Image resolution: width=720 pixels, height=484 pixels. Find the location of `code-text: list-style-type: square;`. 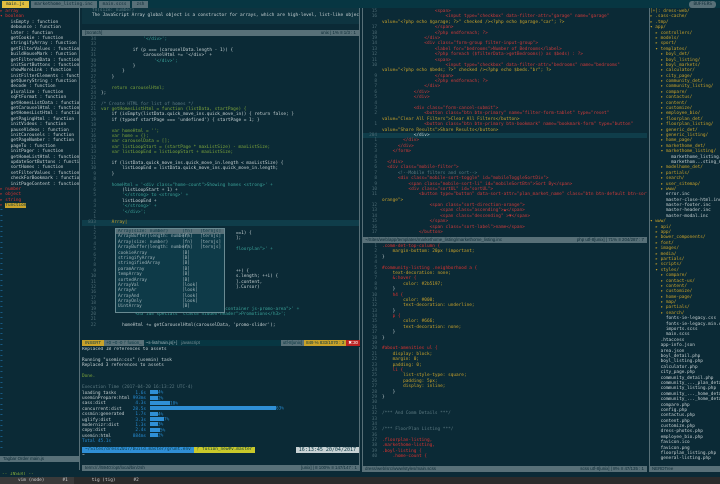

code-text: list-style-type: square; is located at coordinates (424, 376).